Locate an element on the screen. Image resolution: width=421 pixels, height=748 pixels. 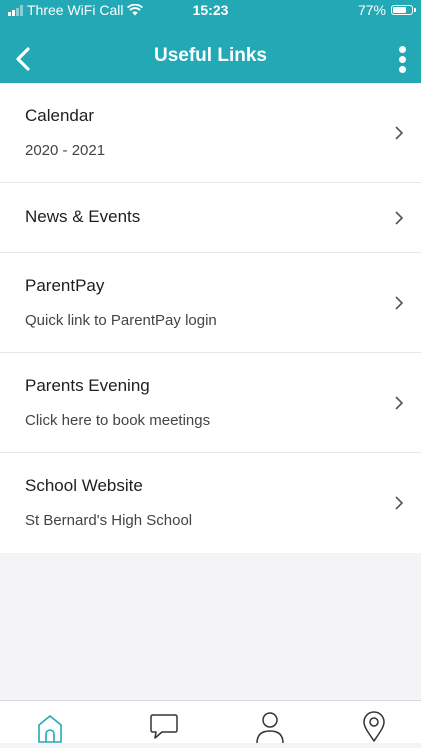
link-title: ParentPay is located at coordinates (65, 285).